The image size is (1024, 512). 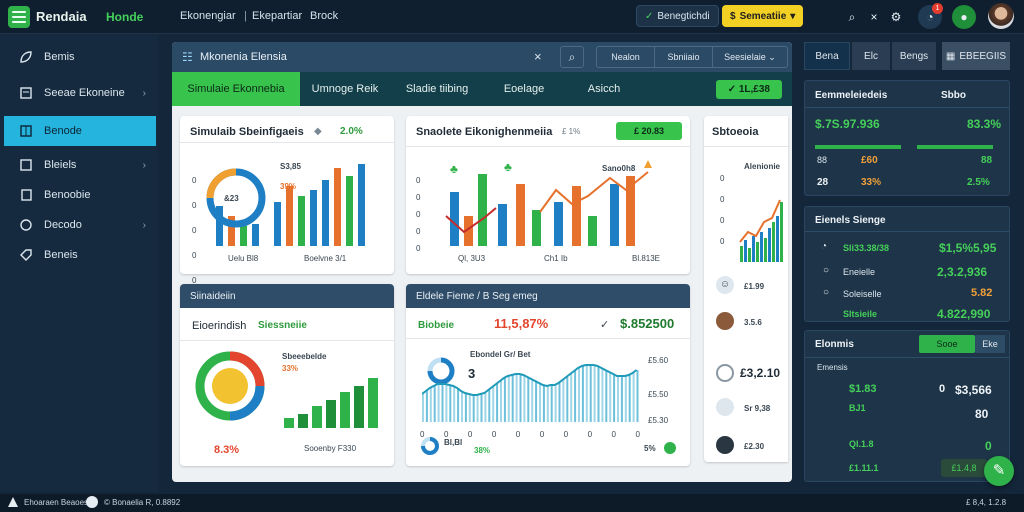 I want to click on topnav-item-3: Brock, so click(x=324, y=16).